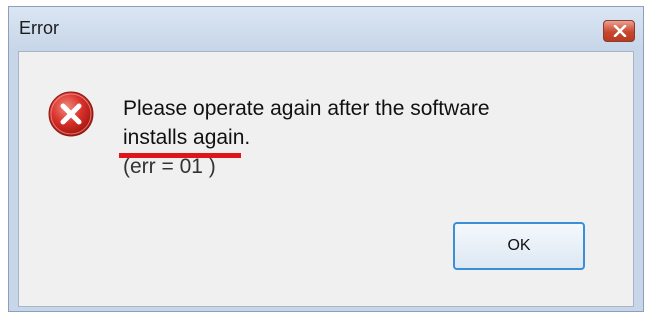  Describe the element at coordinates (39, 28) in the screenshot. I see `window-title: Error` at that location.